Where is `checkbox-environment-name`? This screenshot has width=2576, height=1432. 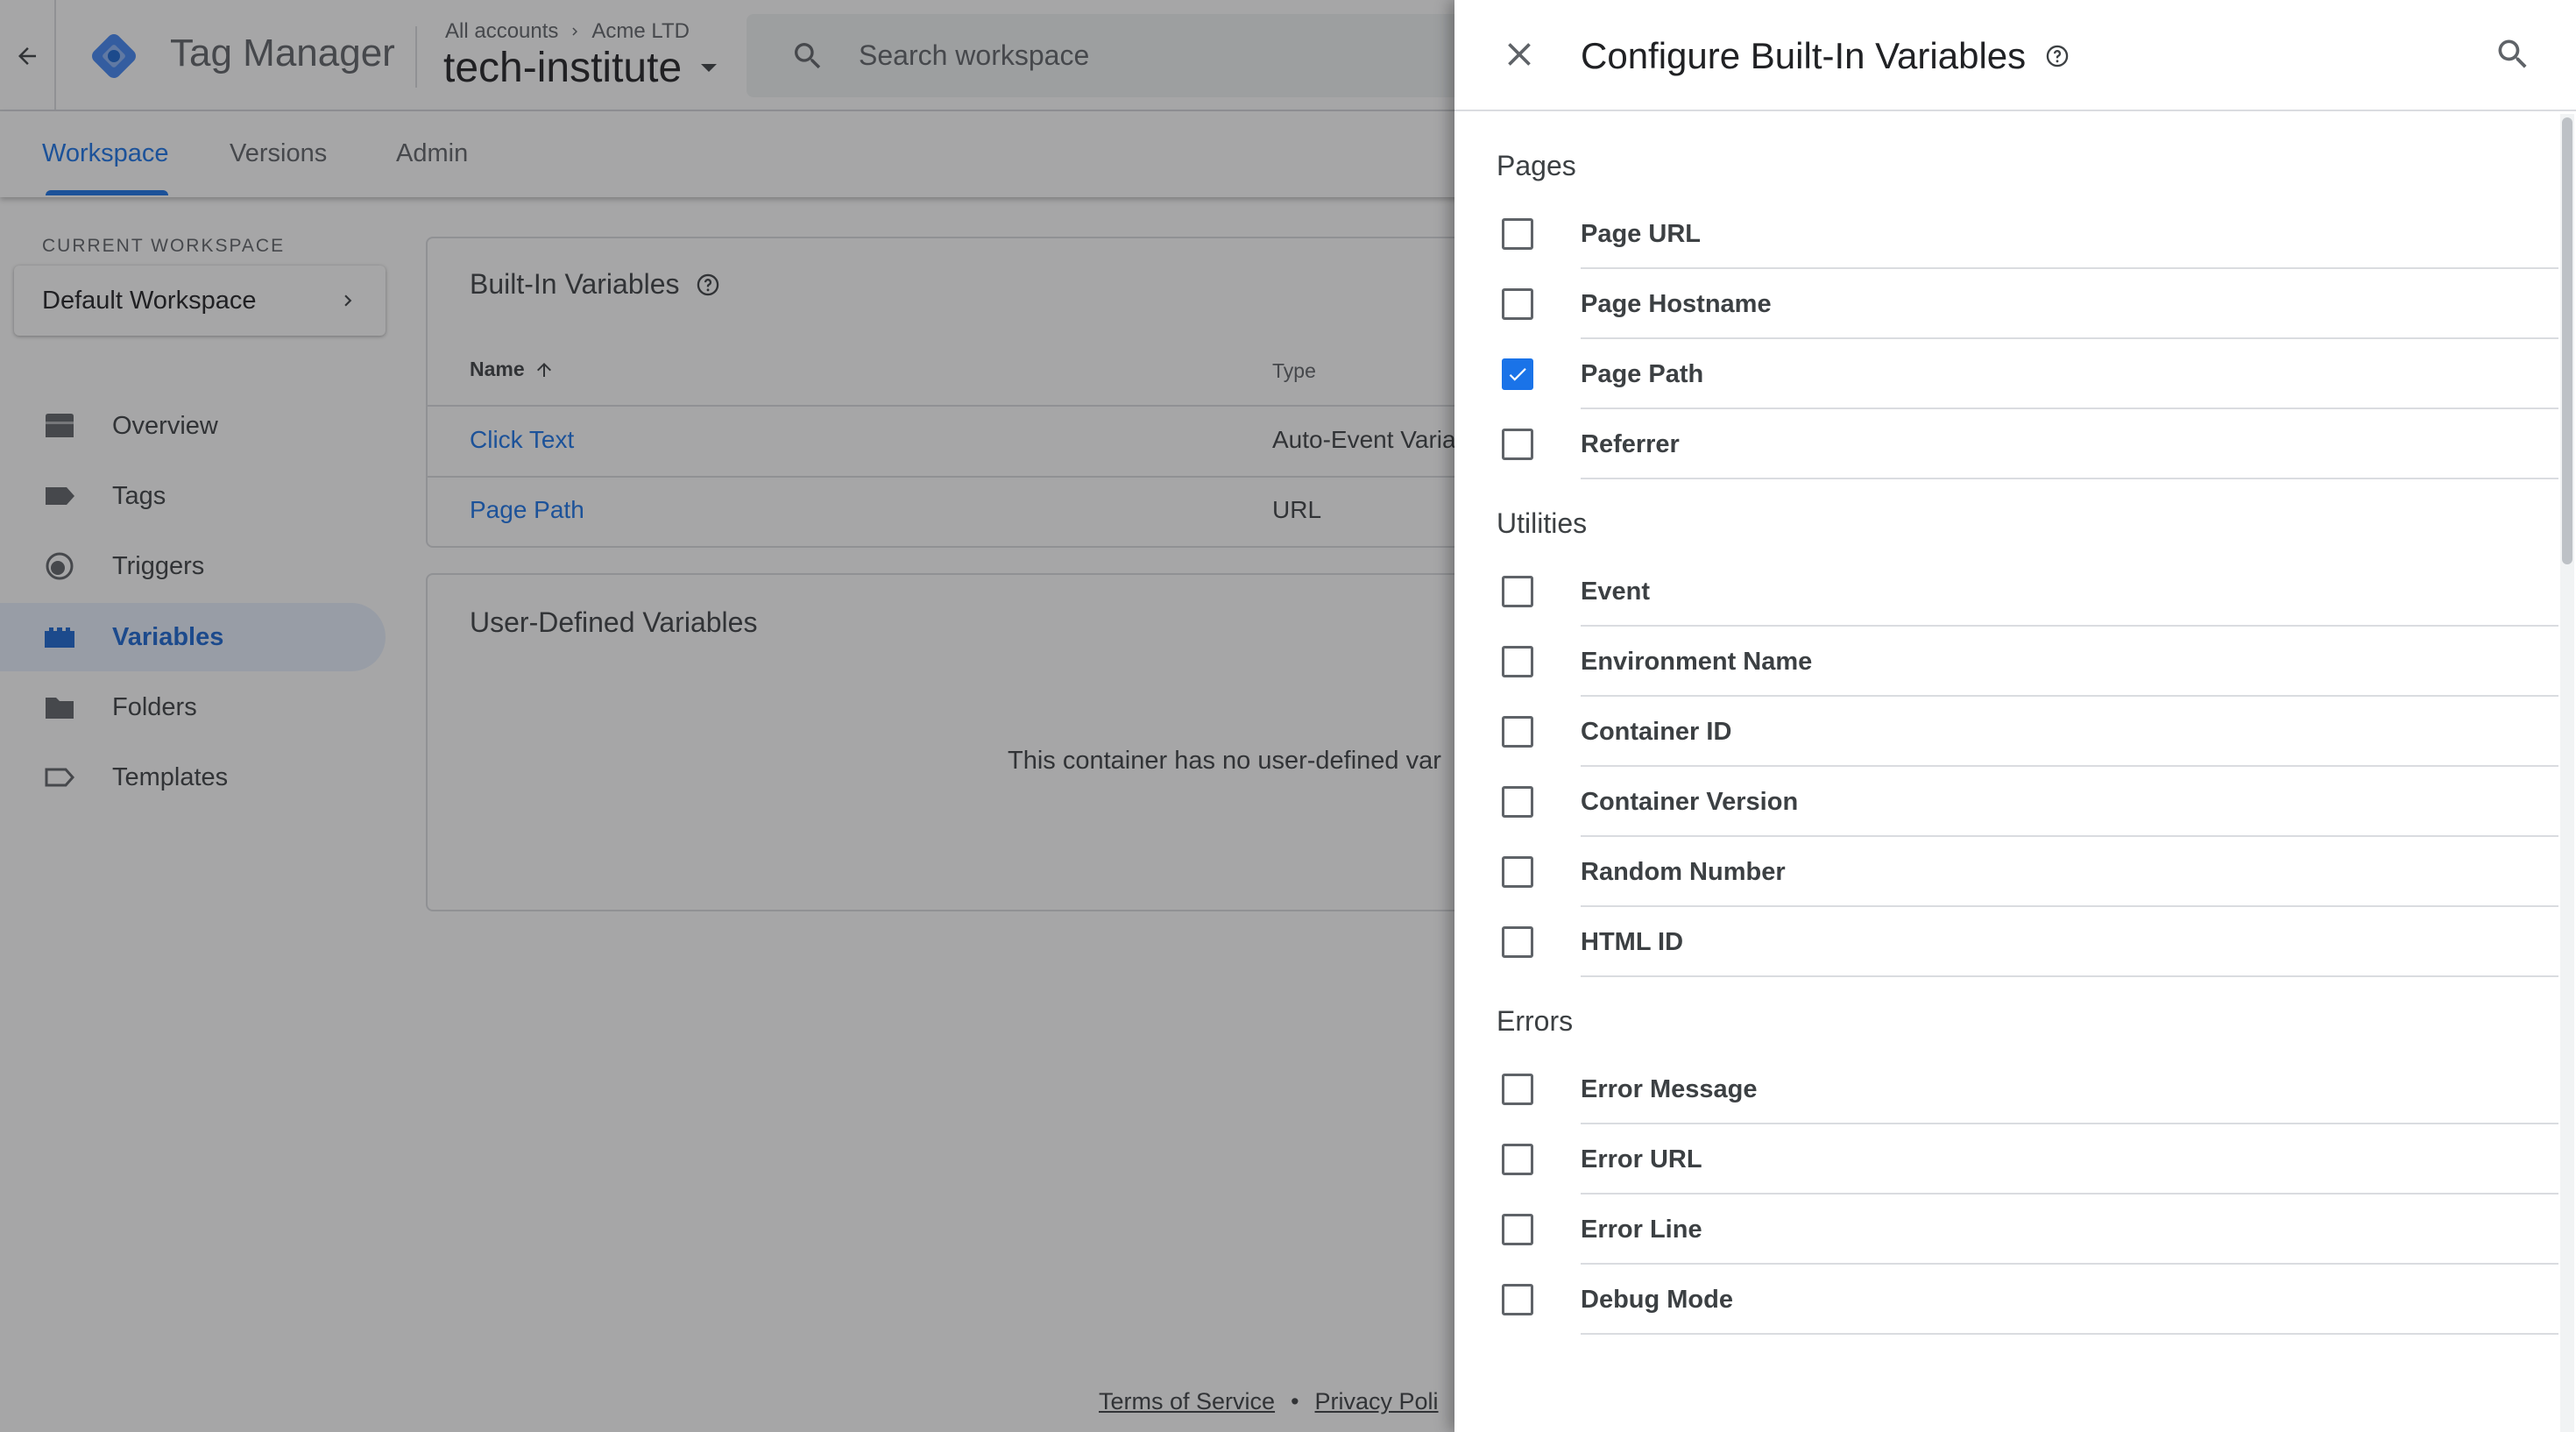 checkbox-environment-name is located at coordinates (1517, 661).